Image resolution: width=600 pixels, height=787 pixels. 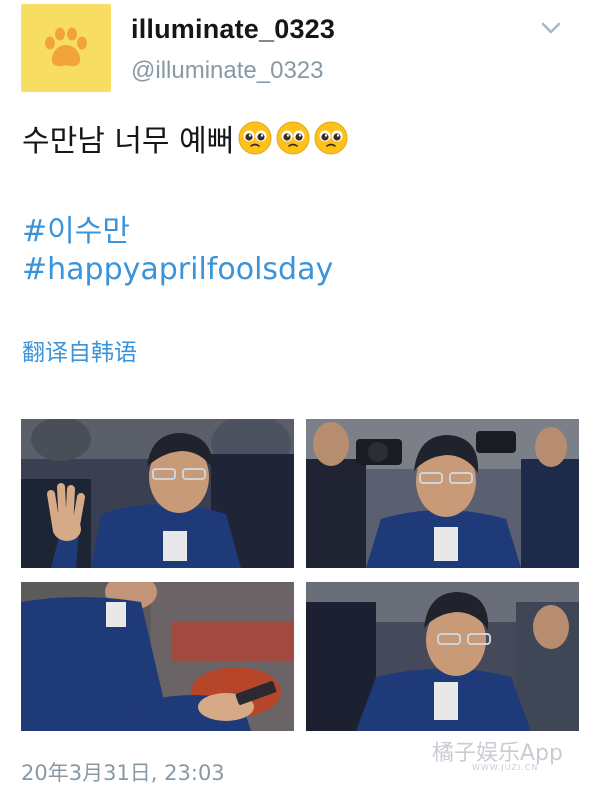 What do you see at coordinates (79, 350) in the screenshot?
I see `translate-tweet-link: 翻译自韩语` at bounding box center [79, 350].